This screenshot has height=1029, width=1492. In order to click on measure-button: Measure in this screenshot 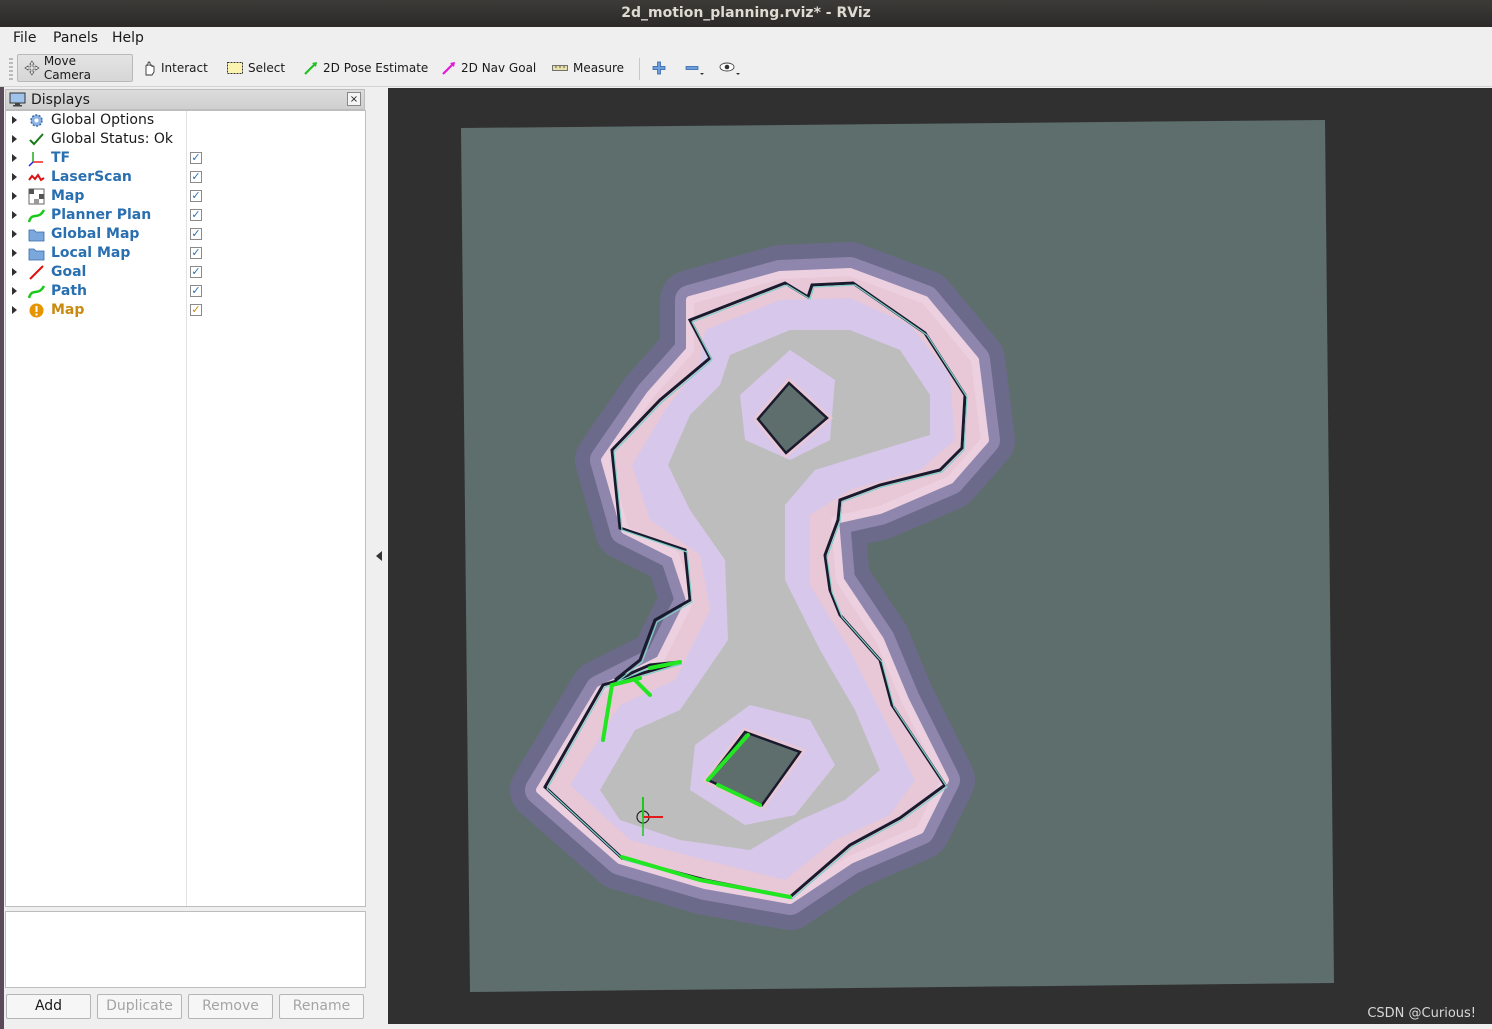, I will do `click(587, 68)`.